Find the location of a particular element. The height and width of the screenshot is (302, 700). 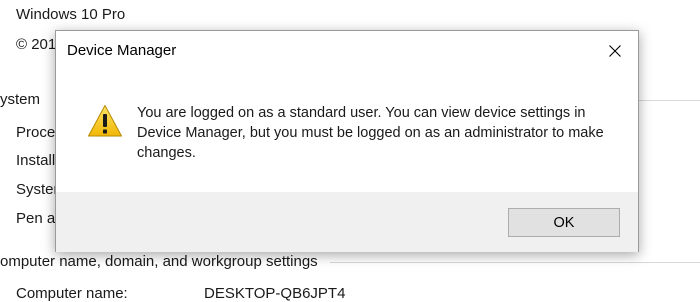

pen-touch-label: Pen ar is located at coordinates (38, 218).